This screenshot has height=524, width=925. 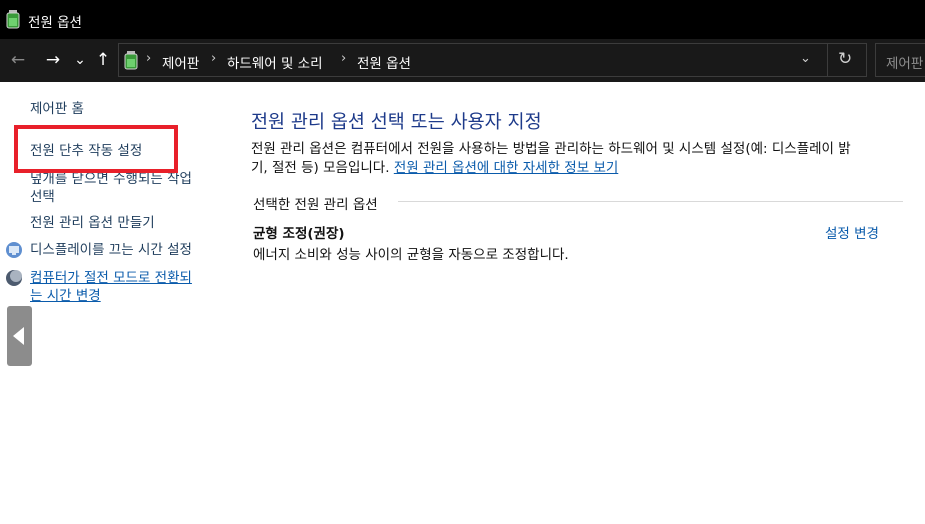 I want to click on plan-description: 에너지 소비와 성능 사이의 균형을 자동으로 조정합니다., so click(x=411, y=255).